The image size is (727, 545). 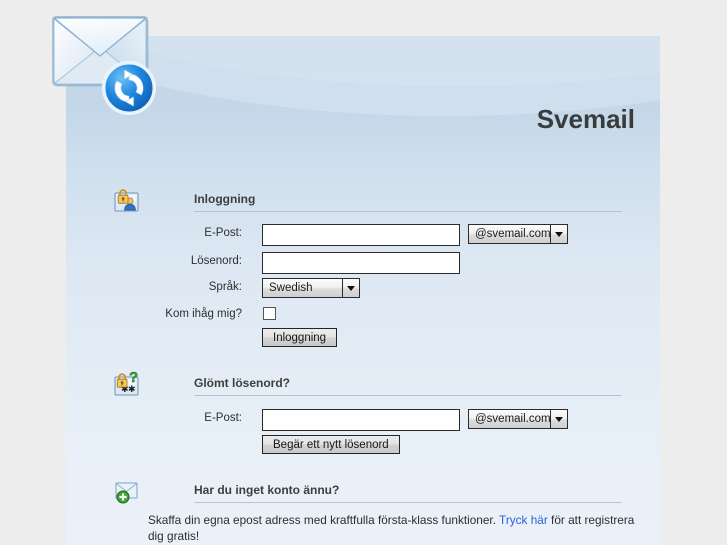 What do you see at coordinates (361, 235) in the screenshot?
I see `login-email-input` at bounding box center [361, 235].